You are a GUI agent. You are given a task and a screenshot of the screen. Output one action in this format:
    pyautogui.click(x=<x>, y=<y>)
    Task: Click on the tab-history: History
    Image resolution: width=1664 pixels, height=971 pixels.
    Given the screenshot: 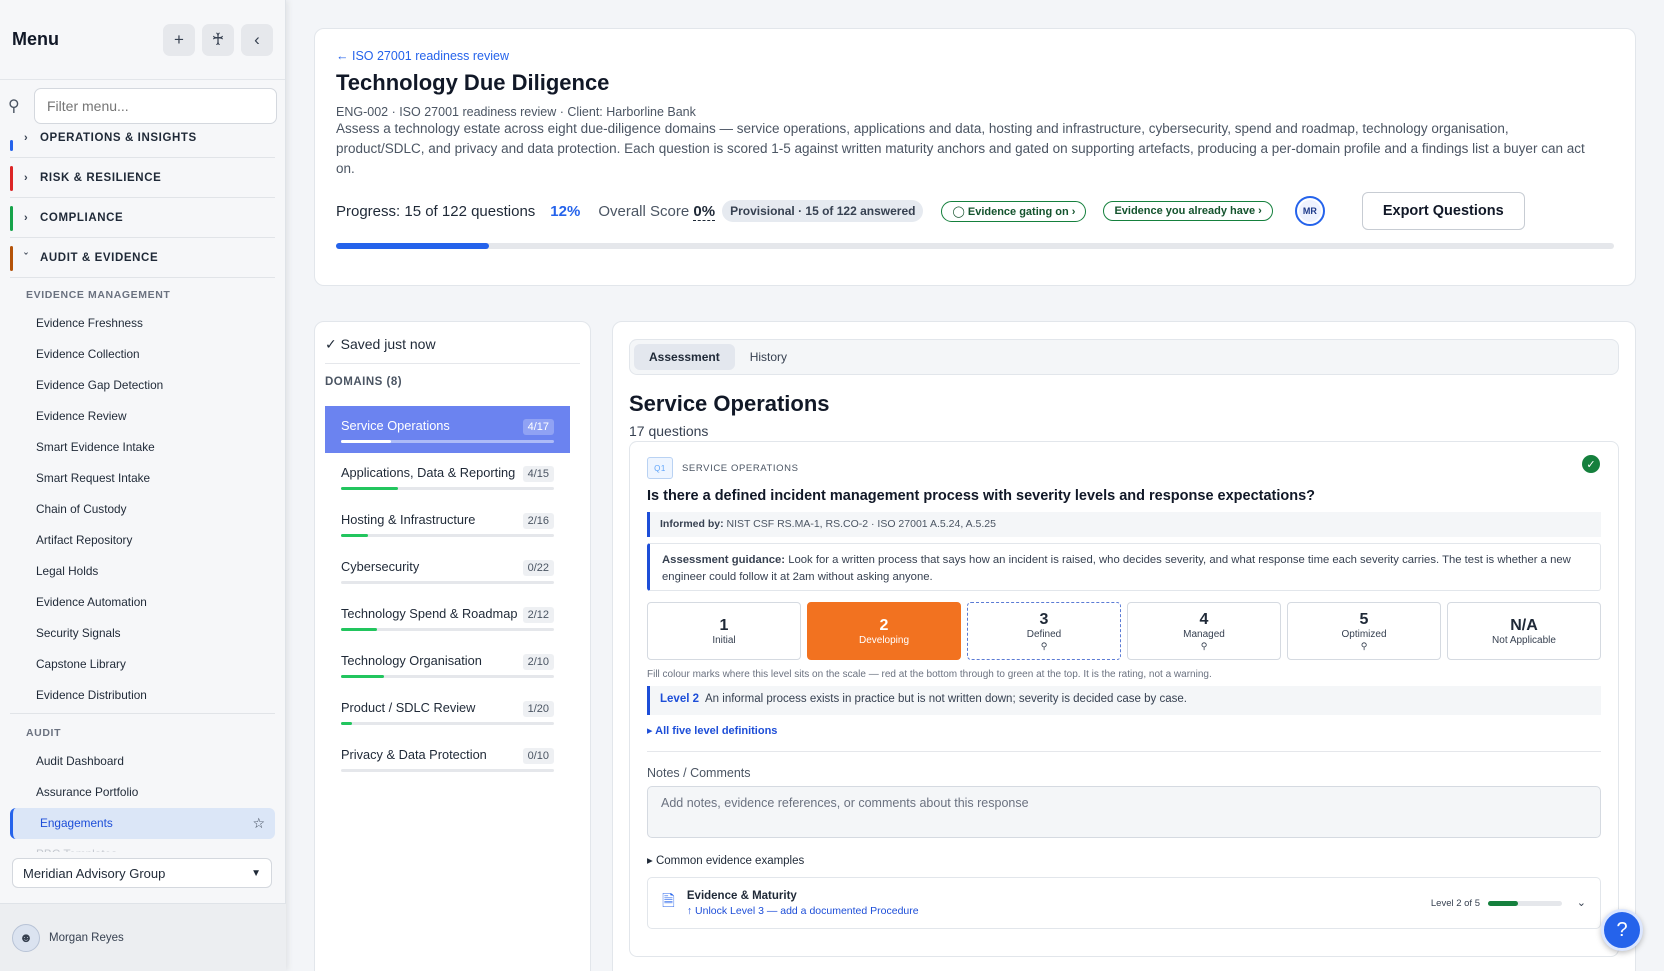 What is the action you would take?
    pyautogui.click(x=768, y=357)
    